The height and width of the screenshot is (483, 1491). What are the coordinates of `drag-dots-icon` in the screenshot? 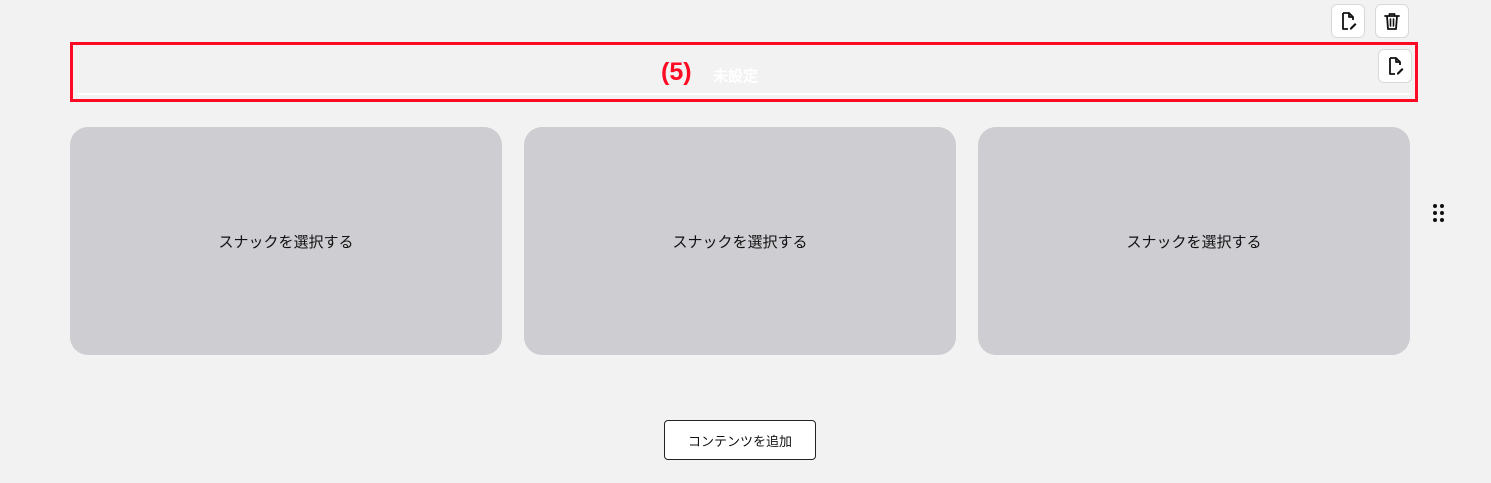 It's located at (1439, 216).